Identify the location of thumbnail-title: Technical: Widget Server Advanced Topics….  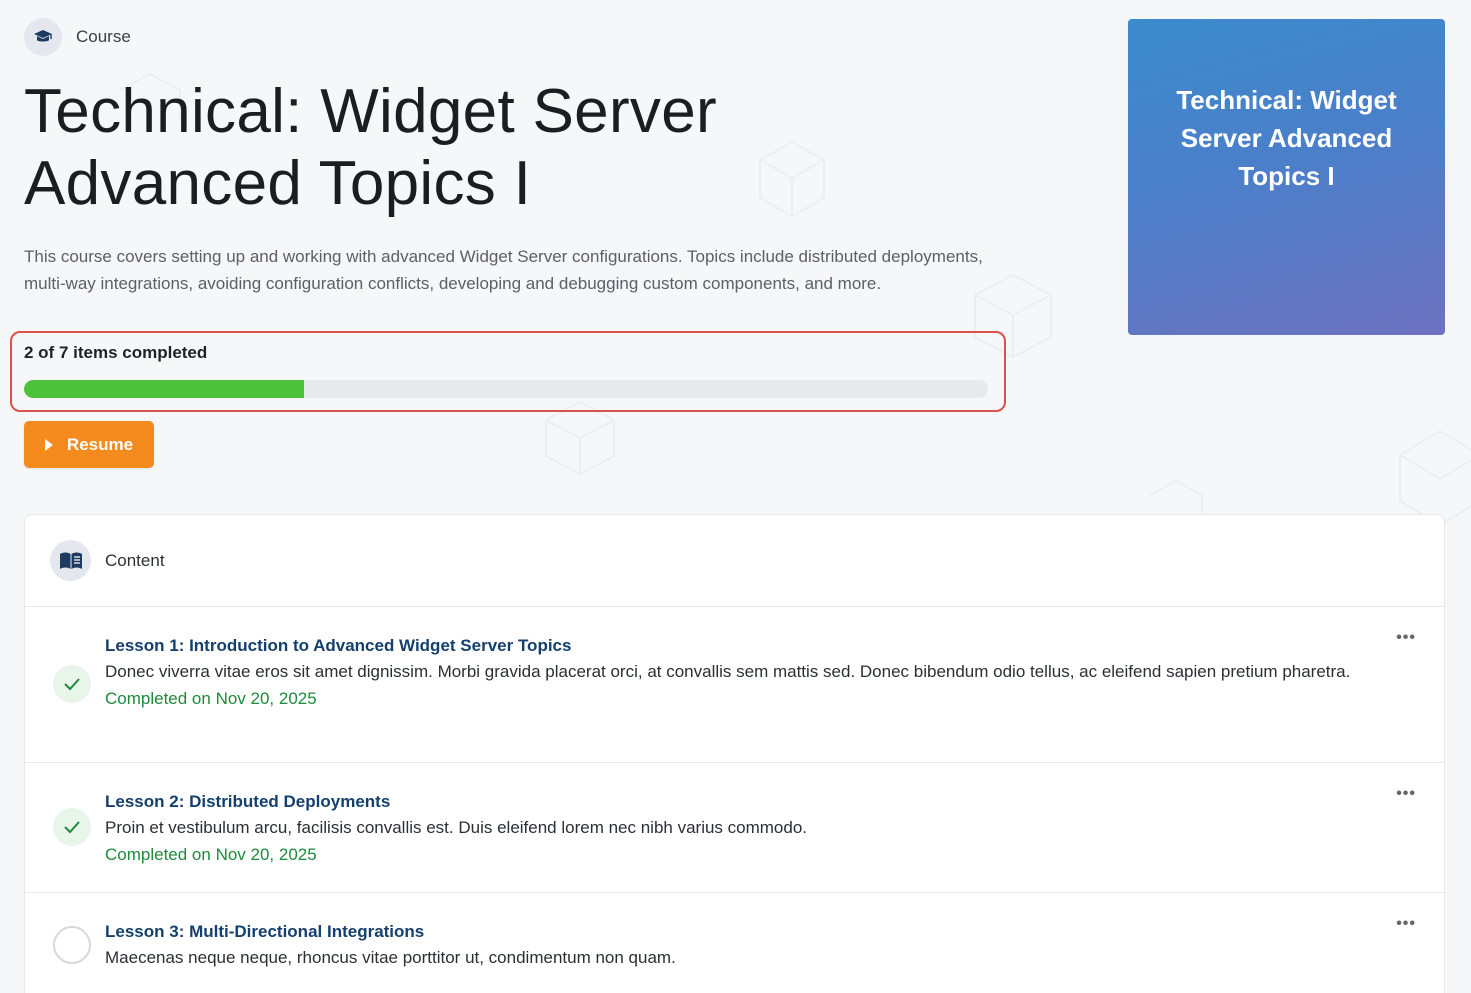
(1286, 138).